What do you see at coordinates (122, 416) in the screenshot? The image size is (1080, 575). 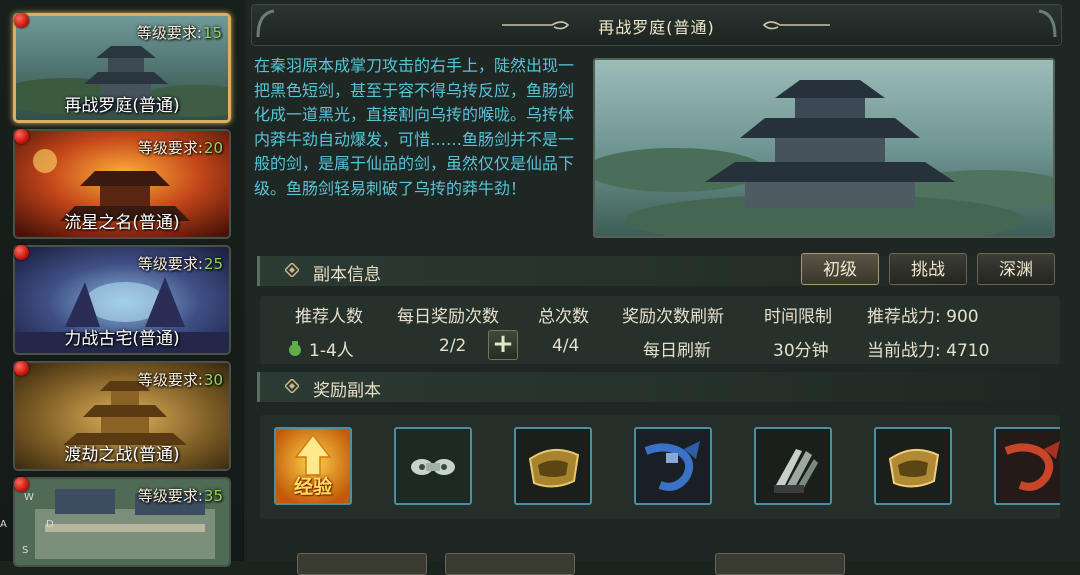 I see `dungeon-card-4: 等级要求:30 渡劫之战(普通)` at bounding box center [122, 416].